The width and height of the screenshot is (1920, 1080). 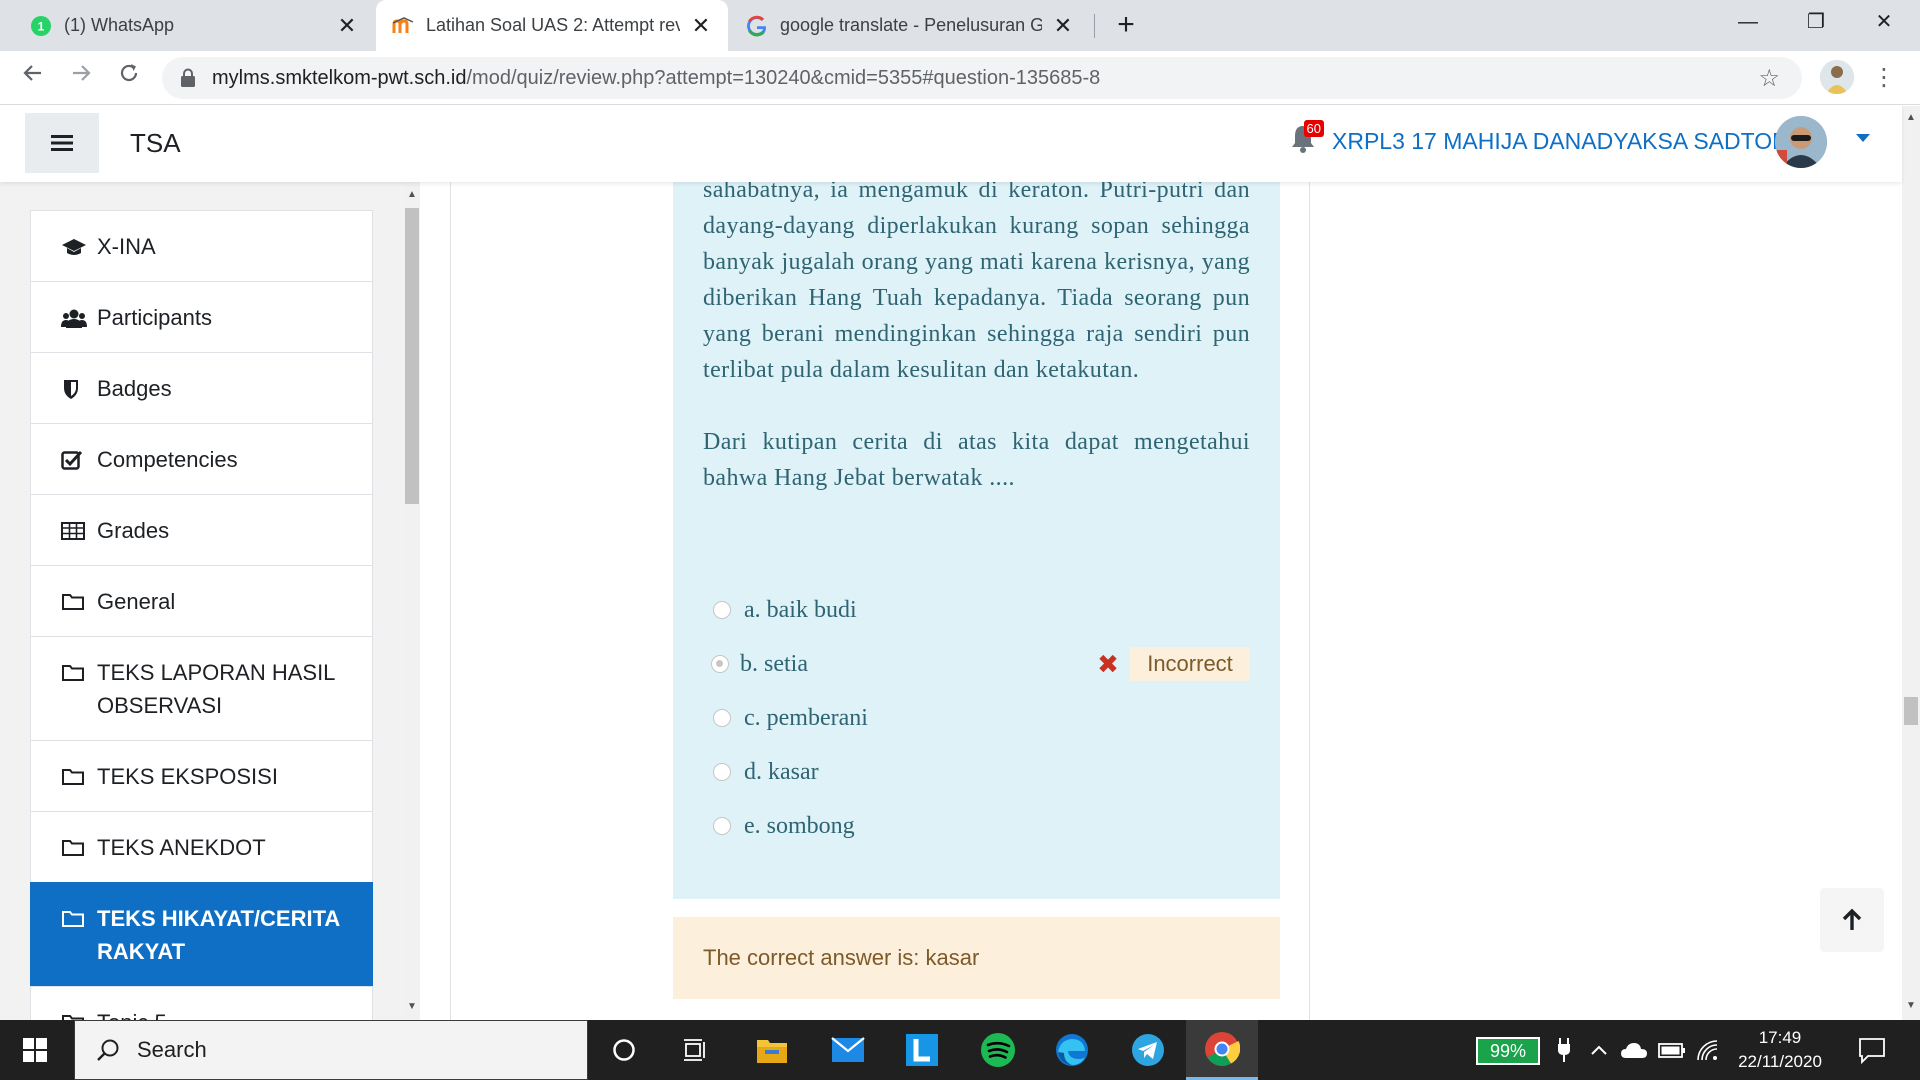 I want to click on tab-quiz-review: Latihan Soal UAS 2: Attempt revi ✕, so click(x=552, y=25).